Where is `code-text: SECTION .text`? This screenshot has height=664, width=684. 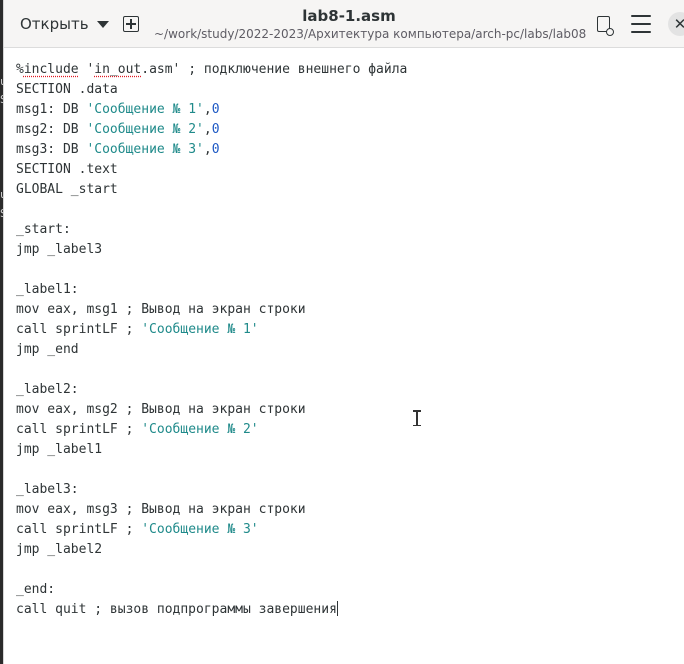 code-text: SECTION .text is located at coordinates (67, 169).